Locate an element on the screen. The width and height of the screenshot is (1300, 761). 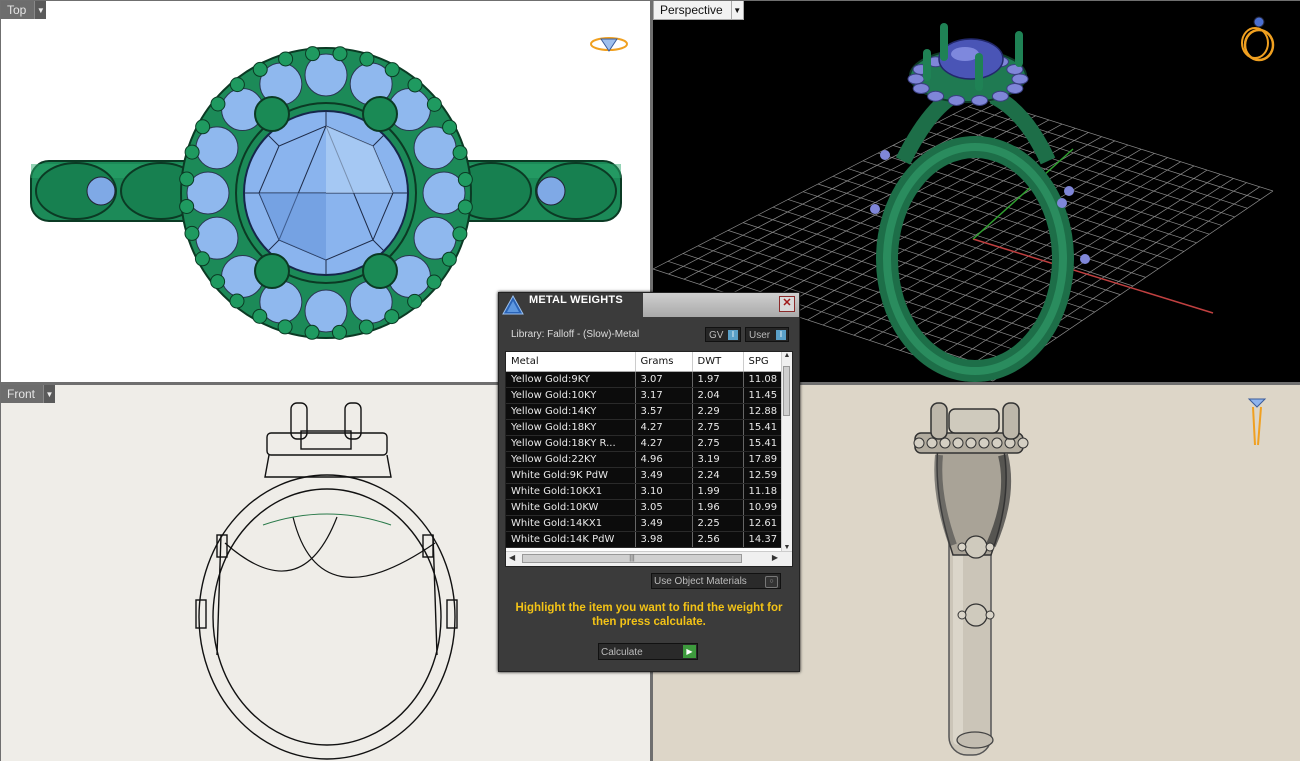
table-row: White Gold:10KW 3.05 1.96 10.99 is located at coordinates (645, 507).